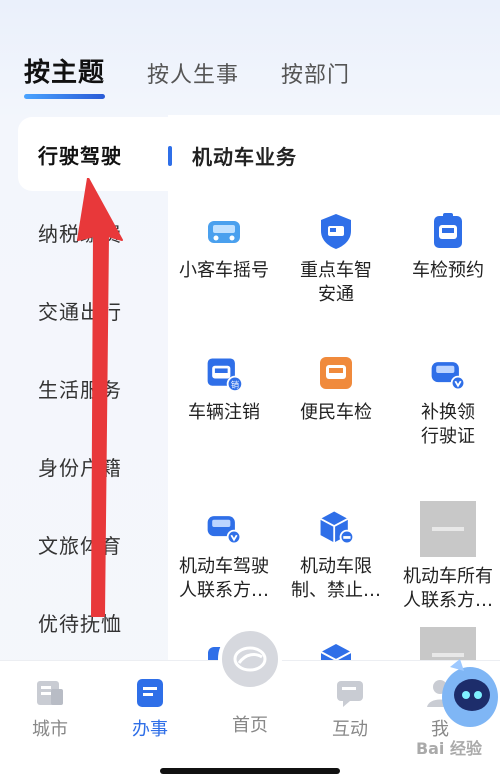 The width and height of the screenshot is (500, 783). What do you see at coordinates (336, 231) in the screenshot?
I see `shield-truck-icon` at bounding box center [336, 231].